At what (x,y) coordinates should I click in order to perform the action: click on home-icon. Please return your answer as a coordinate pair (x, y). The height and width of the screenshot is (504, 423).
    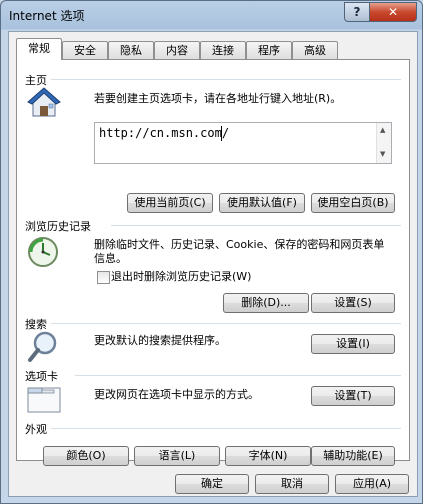
    Looking at the image, I should click on (44, 102).